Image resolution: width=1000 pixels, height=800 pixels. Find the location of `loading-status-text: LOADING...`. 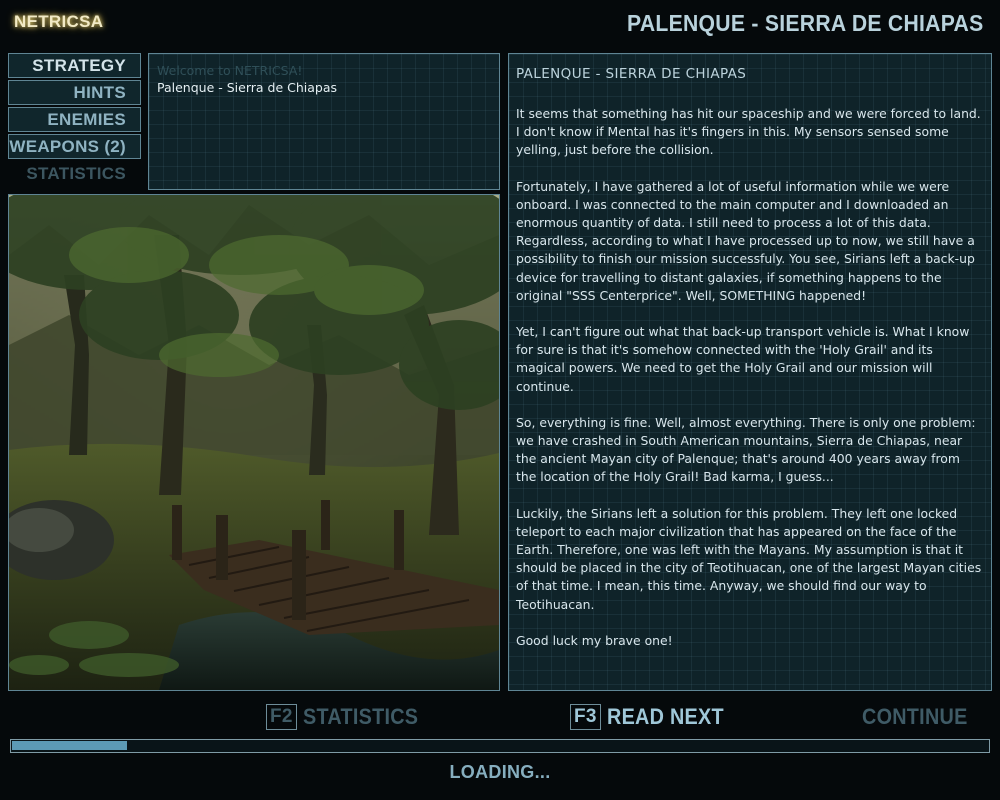

loading-status-text: LOADING... is located at coordinates (500, 772).